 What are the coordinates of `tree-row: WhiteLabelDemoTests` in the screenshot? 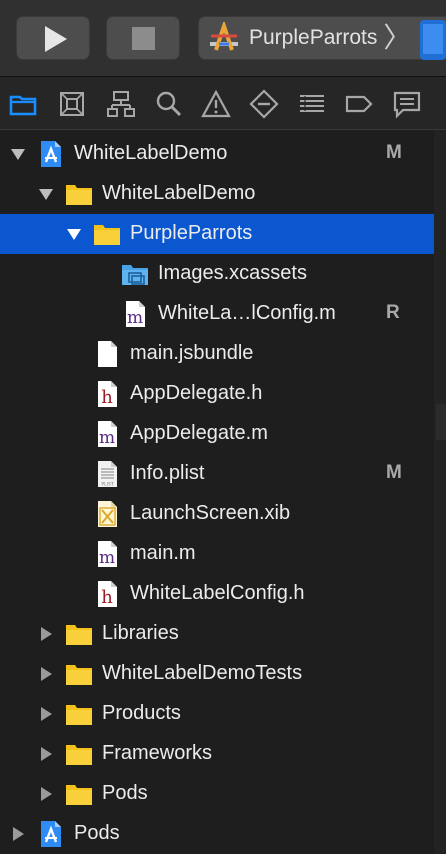 It's located at (217, 674).